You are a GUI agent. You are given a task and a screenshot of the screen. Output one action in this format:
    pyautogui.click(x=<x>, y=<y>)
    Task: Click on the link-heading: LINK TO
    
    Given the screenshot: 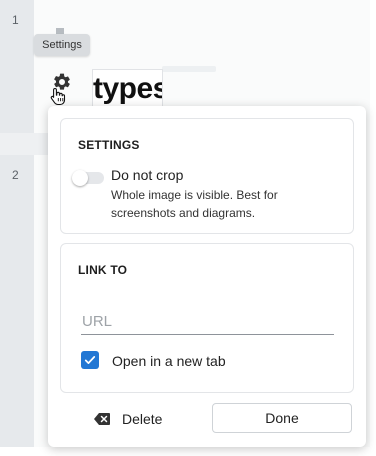 What is the action you would take?
    pyautogui.click(x=103, y=270)
    